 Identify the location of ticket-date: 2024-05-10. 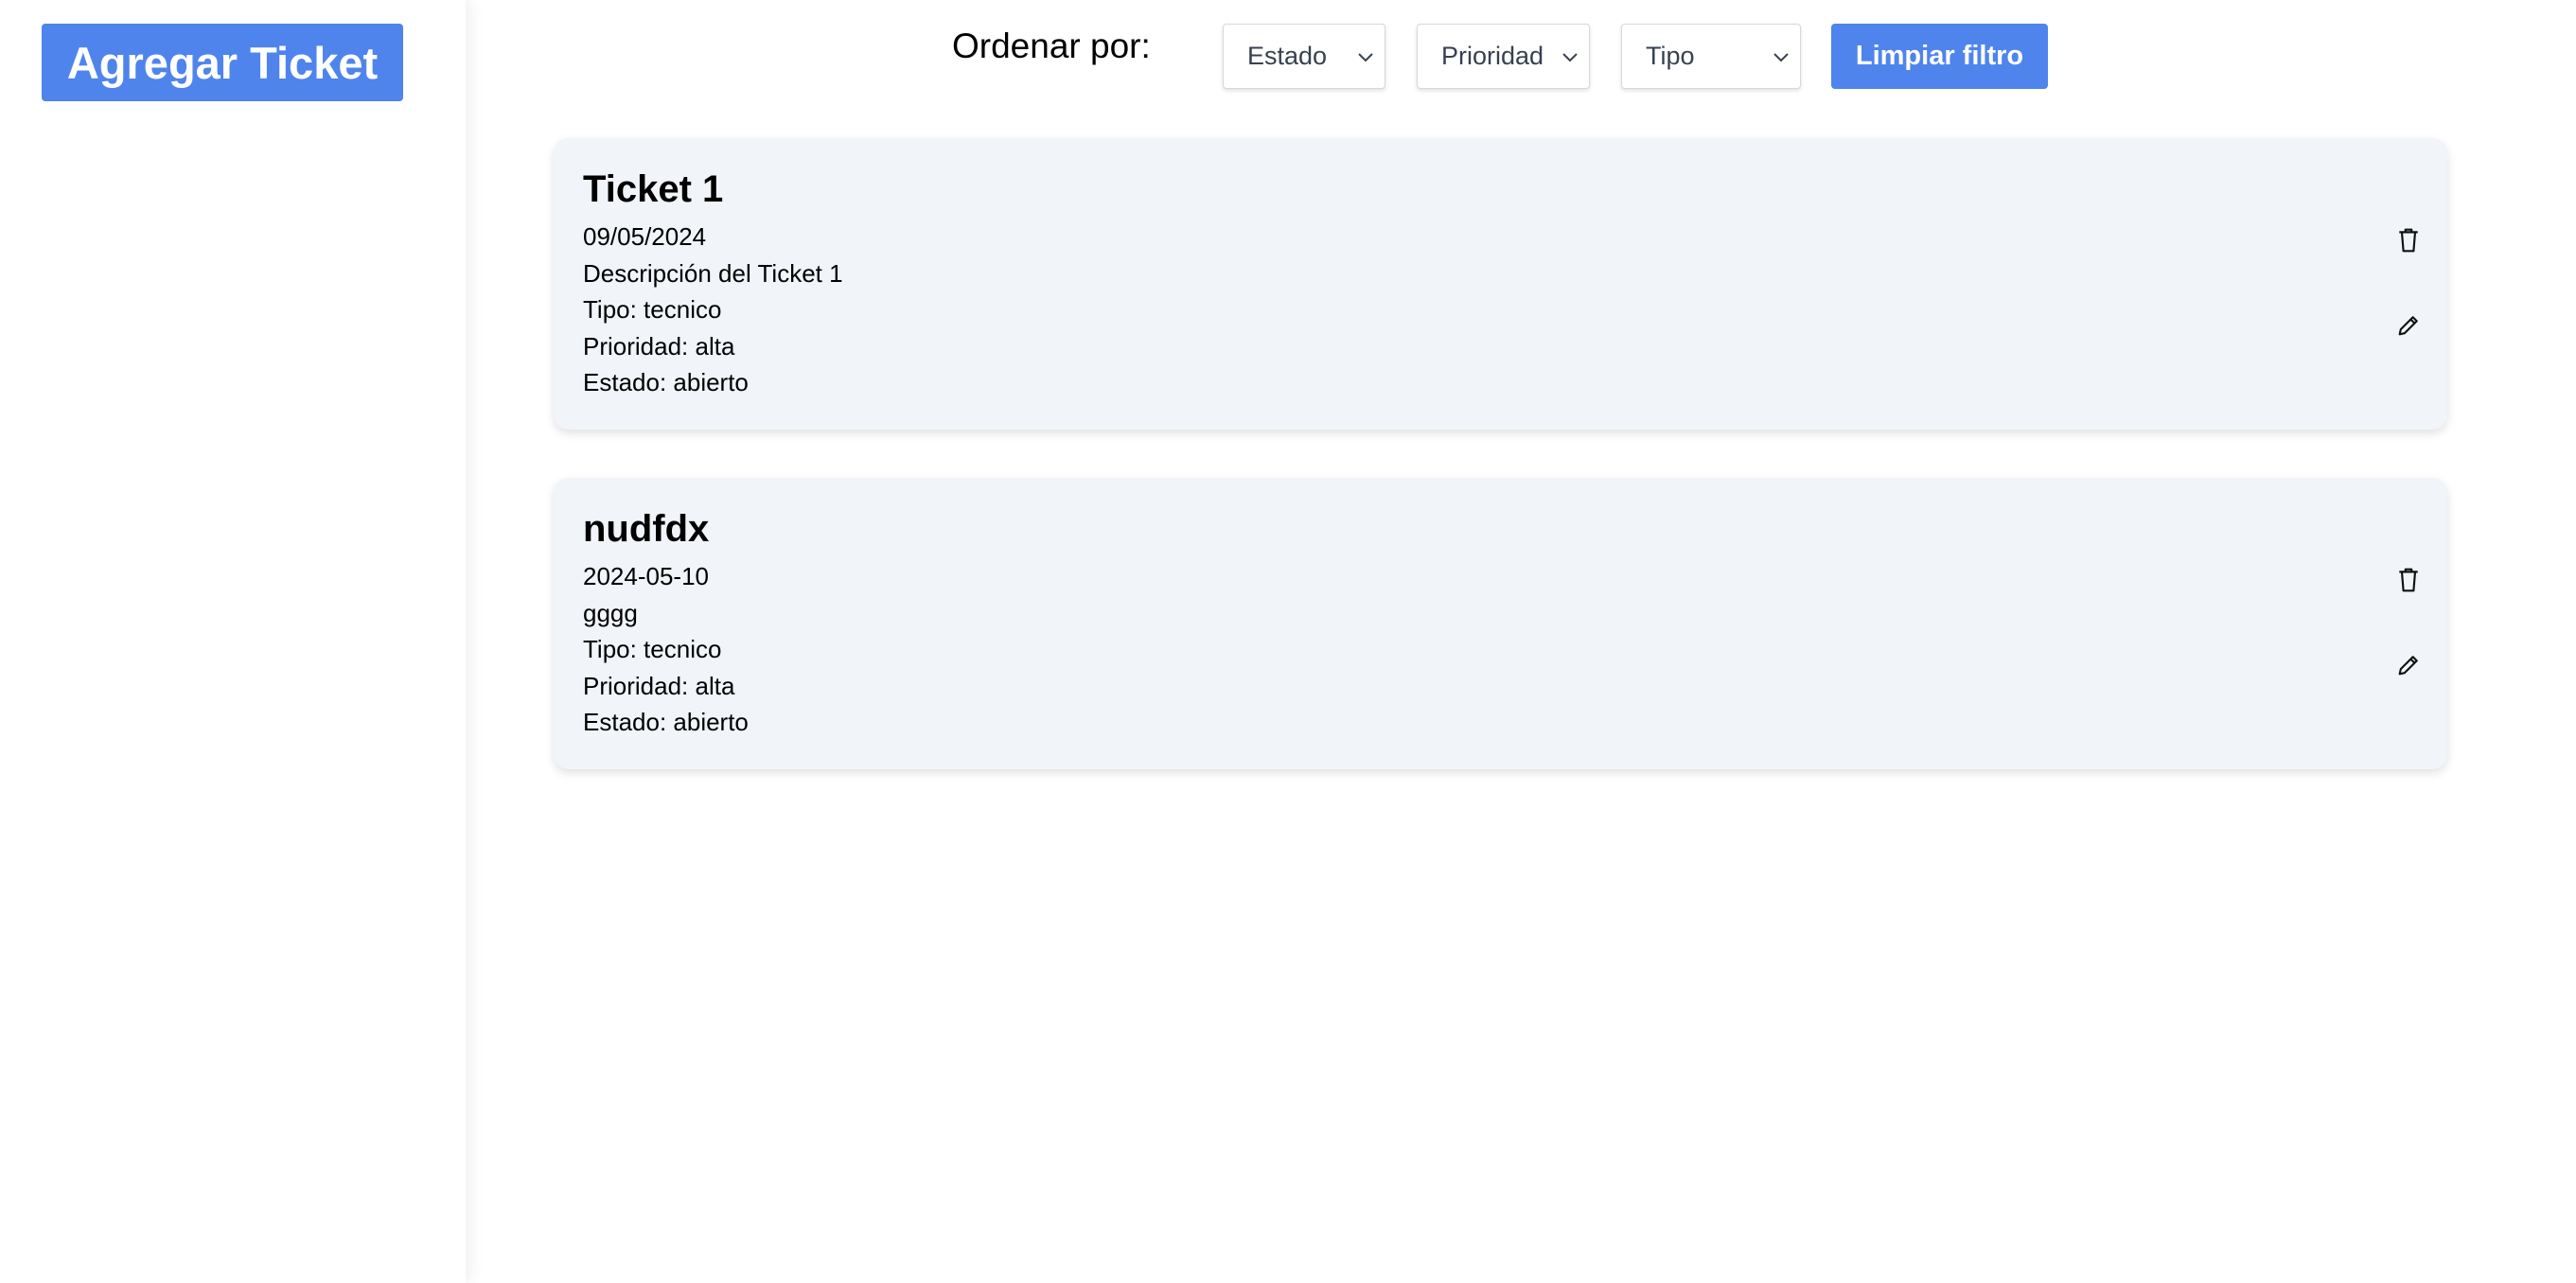
(646, 576).